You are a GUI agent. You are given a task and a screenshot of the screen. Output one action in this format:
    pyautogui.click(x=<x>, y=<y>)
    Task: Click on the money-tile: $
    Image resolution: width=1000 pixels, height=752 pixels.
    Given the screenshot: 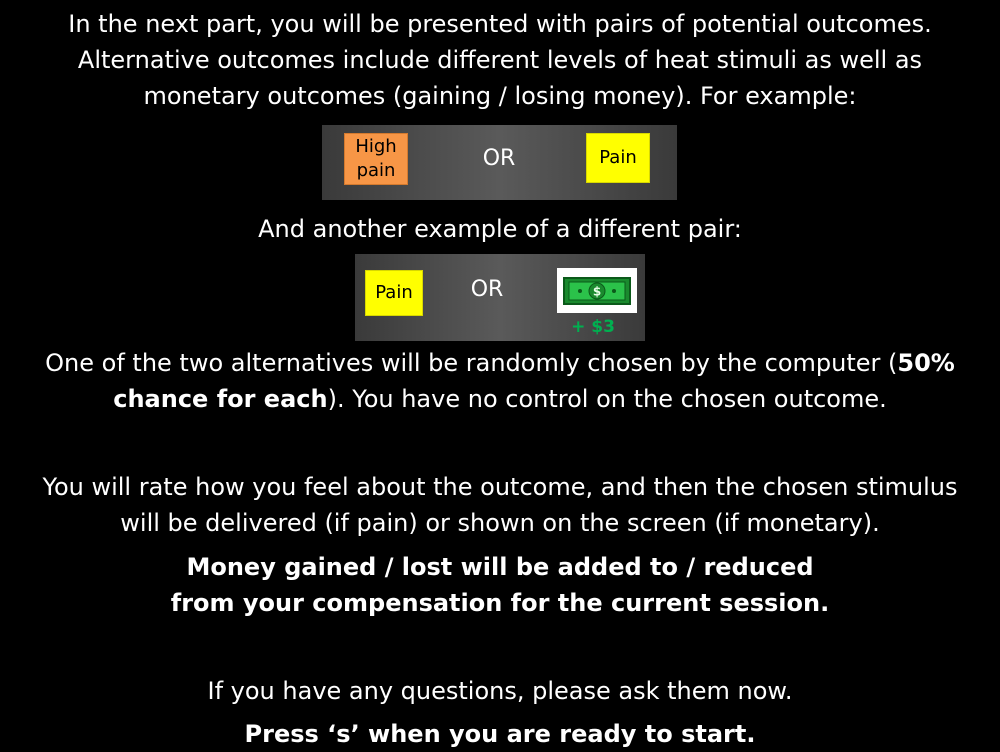 What is the action you would take?
    pyautogui.click(x=597, y=290)
    